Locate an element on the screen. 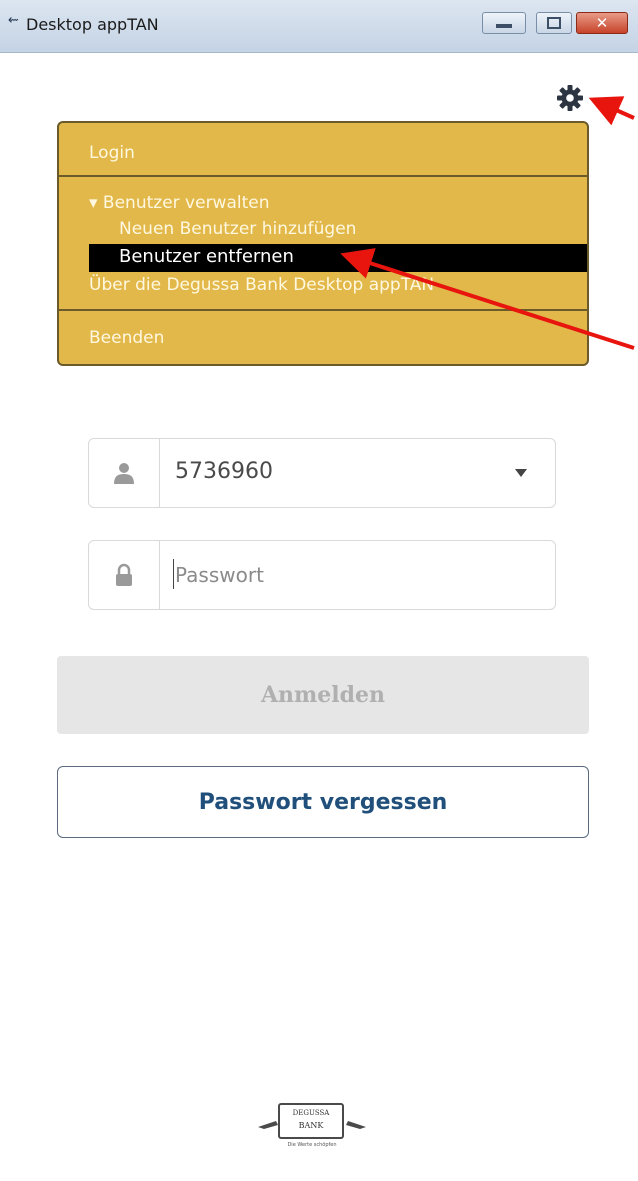  settings-gear-icon is located at coordinates (570, 98).